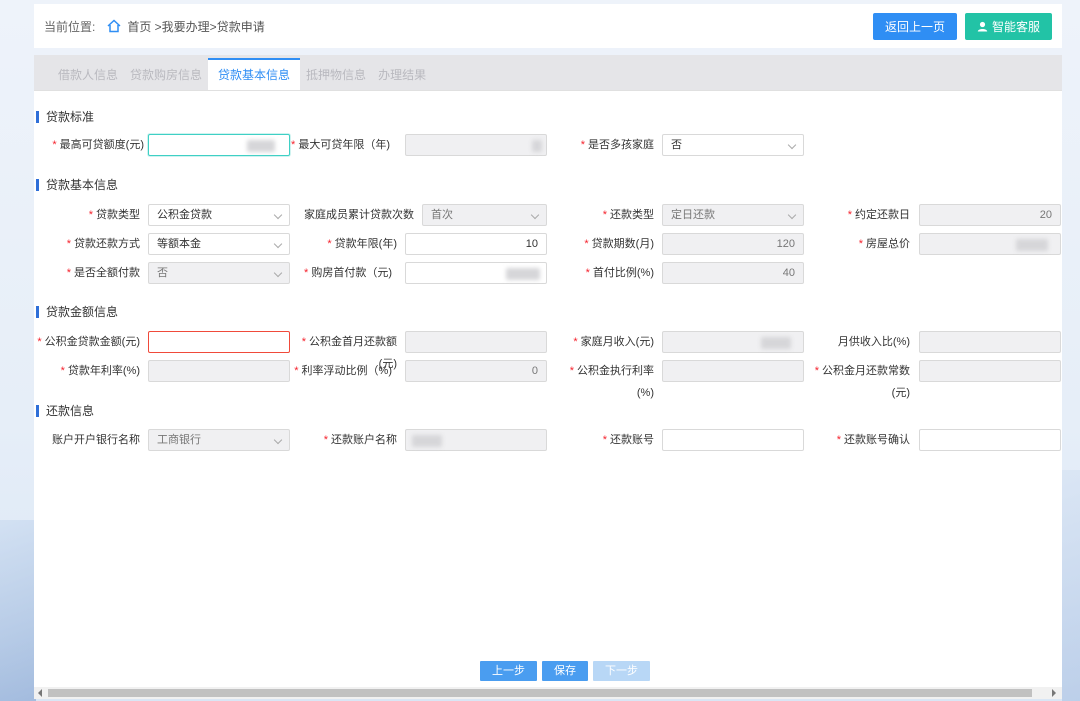 Image resolution: width=1080 pixels, height=701 pixels. Describe the element at coordinates (114, 26) in the screenshot. I see `home-icon` at that location.